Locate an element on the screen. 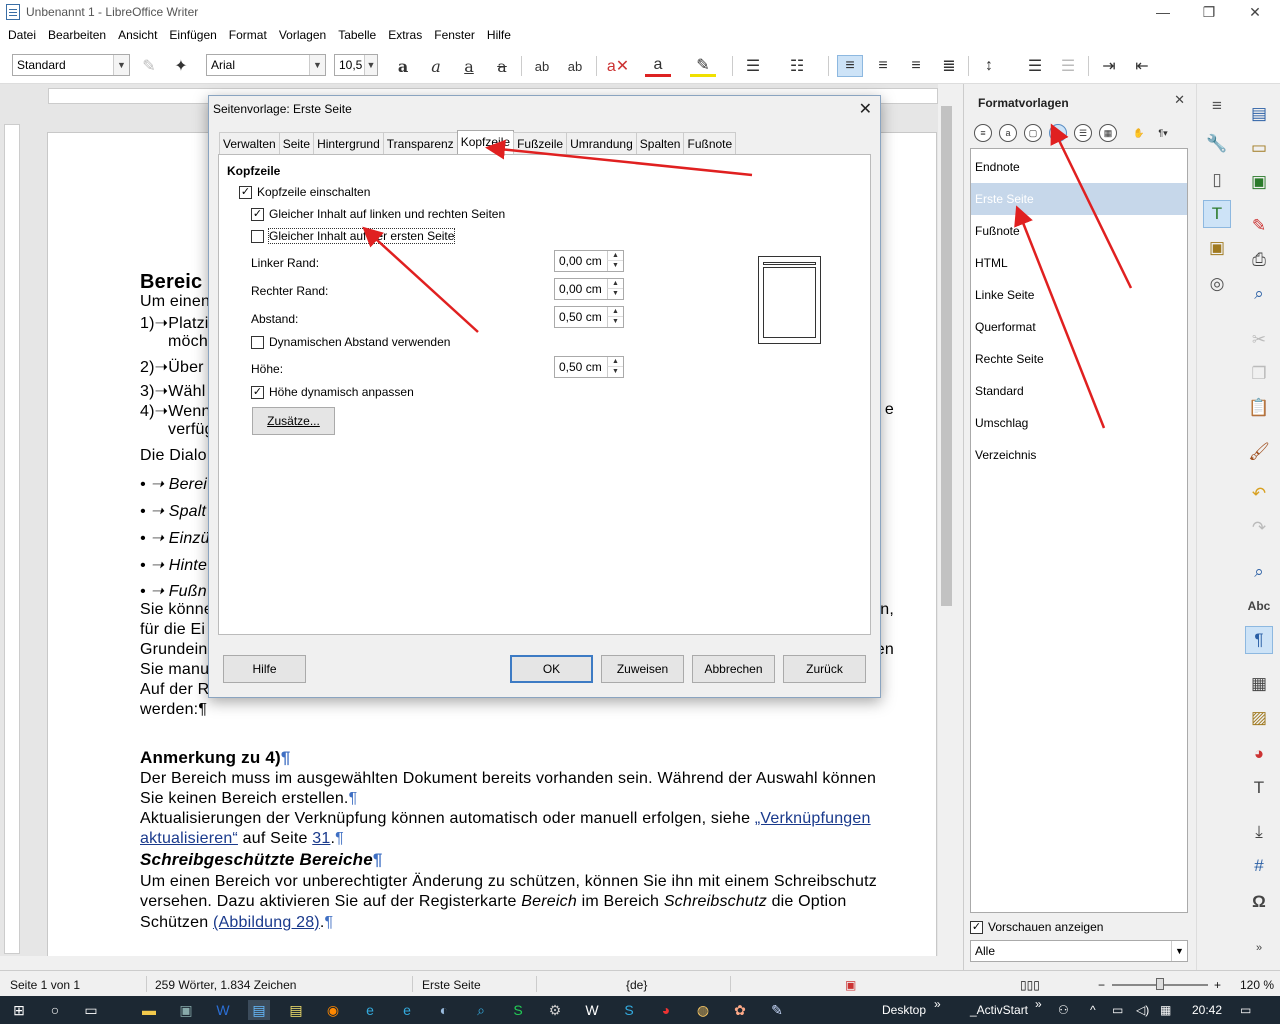  spin-down-icon: ▼ is located at coordinates (615, 266).